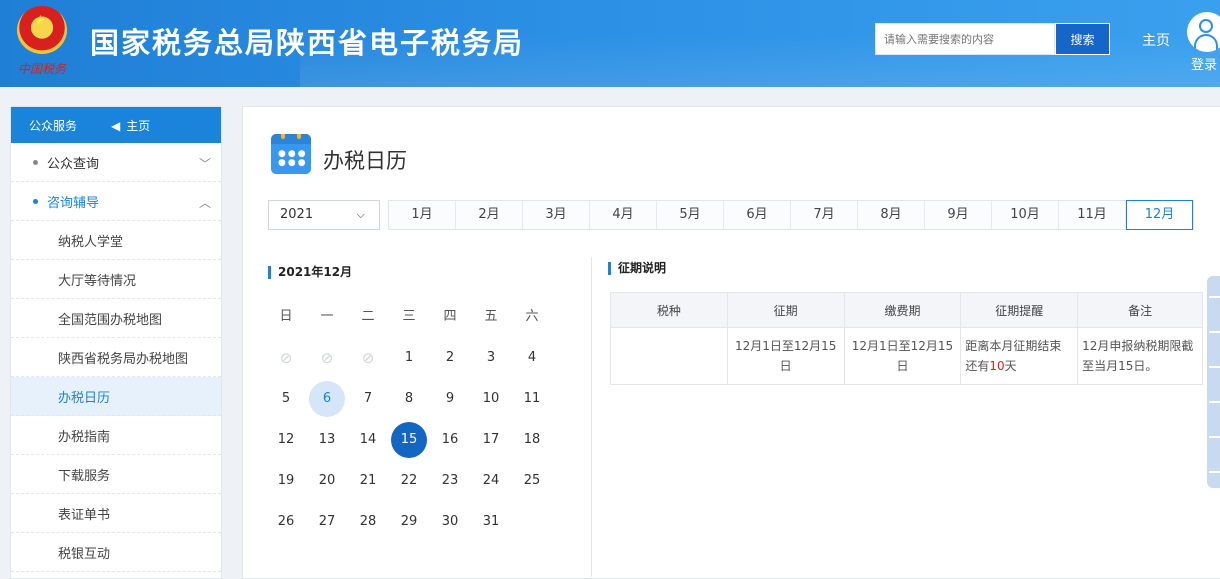 The image size is (1220, 579). Describe the element at coordinates (286, 440) in the screenshot. I see `calendar-day: 12` at that location.